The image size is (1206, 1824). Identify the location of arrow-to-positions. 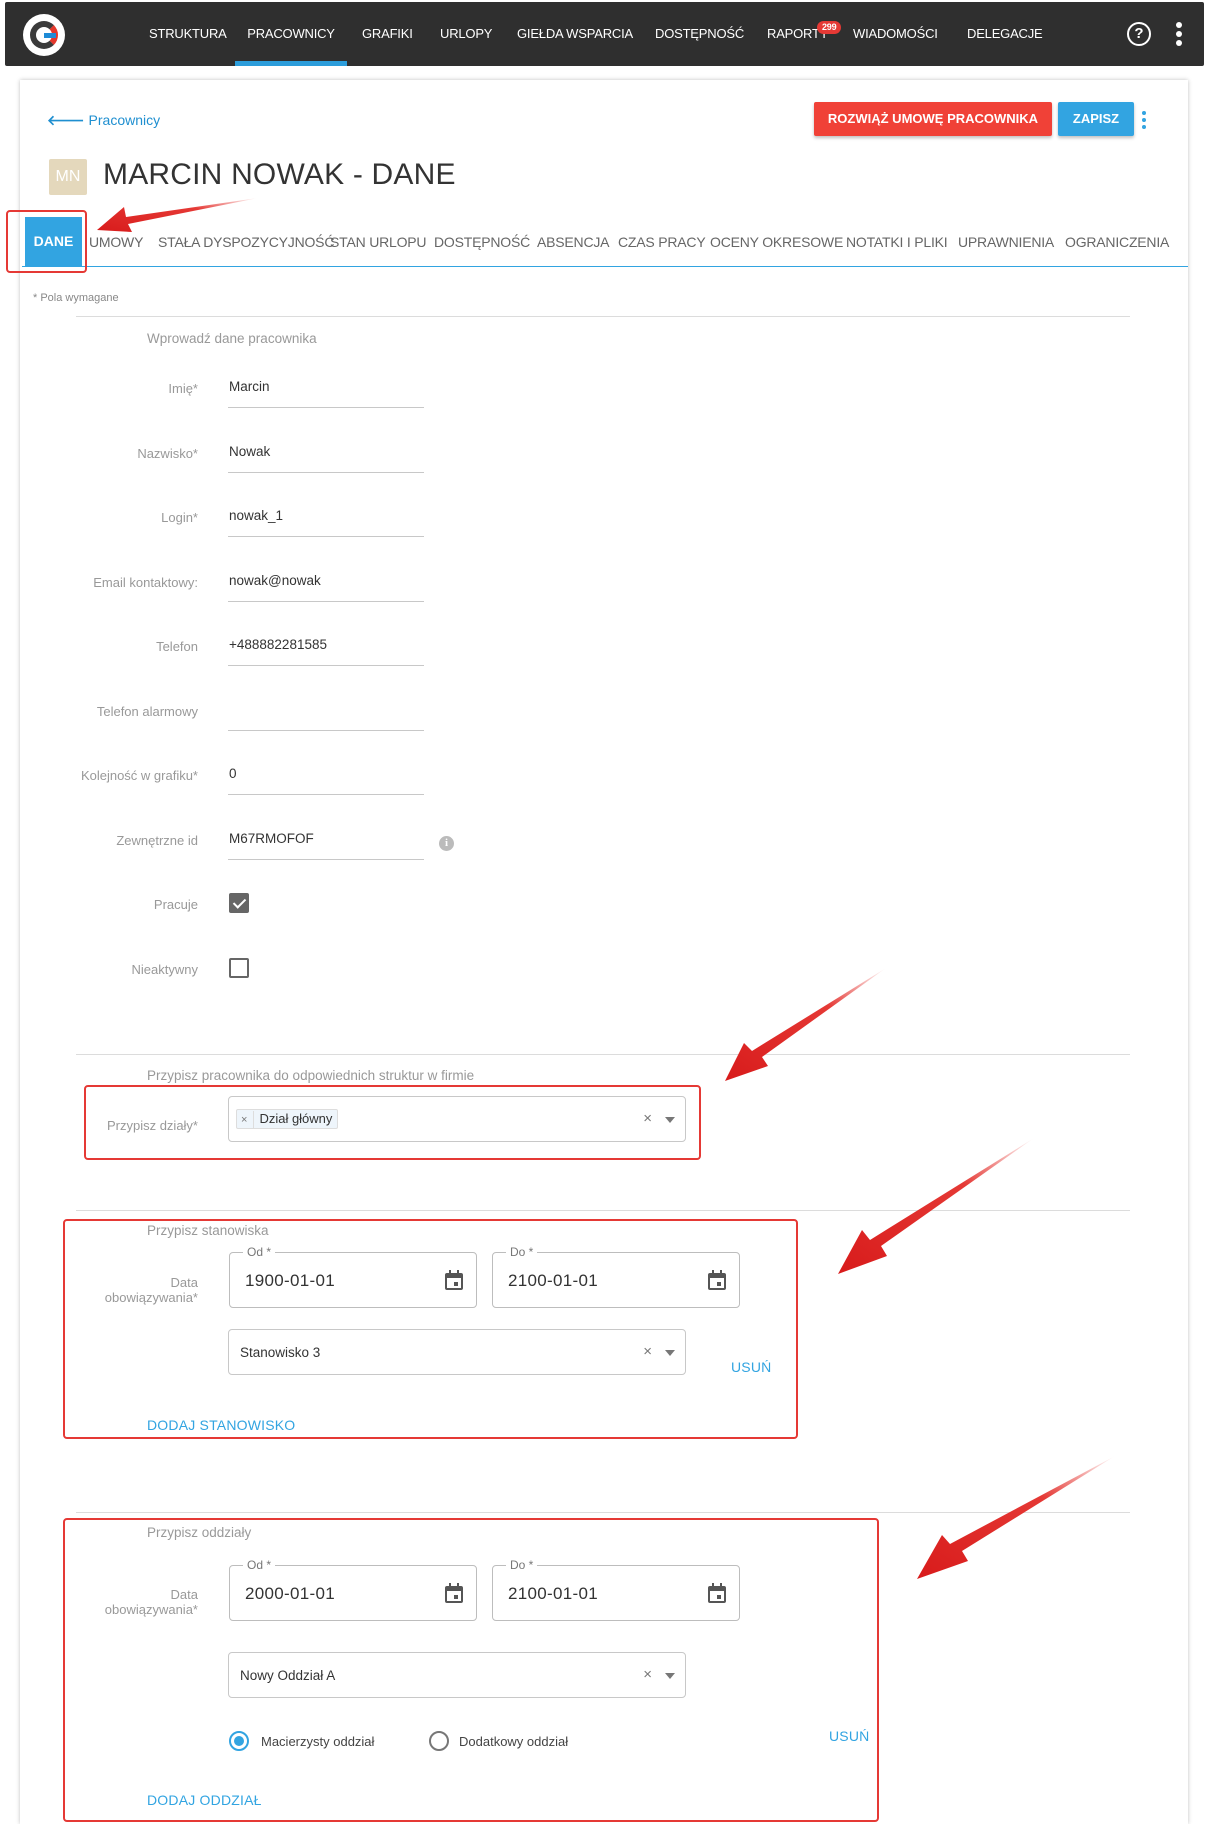
(936, 1206).